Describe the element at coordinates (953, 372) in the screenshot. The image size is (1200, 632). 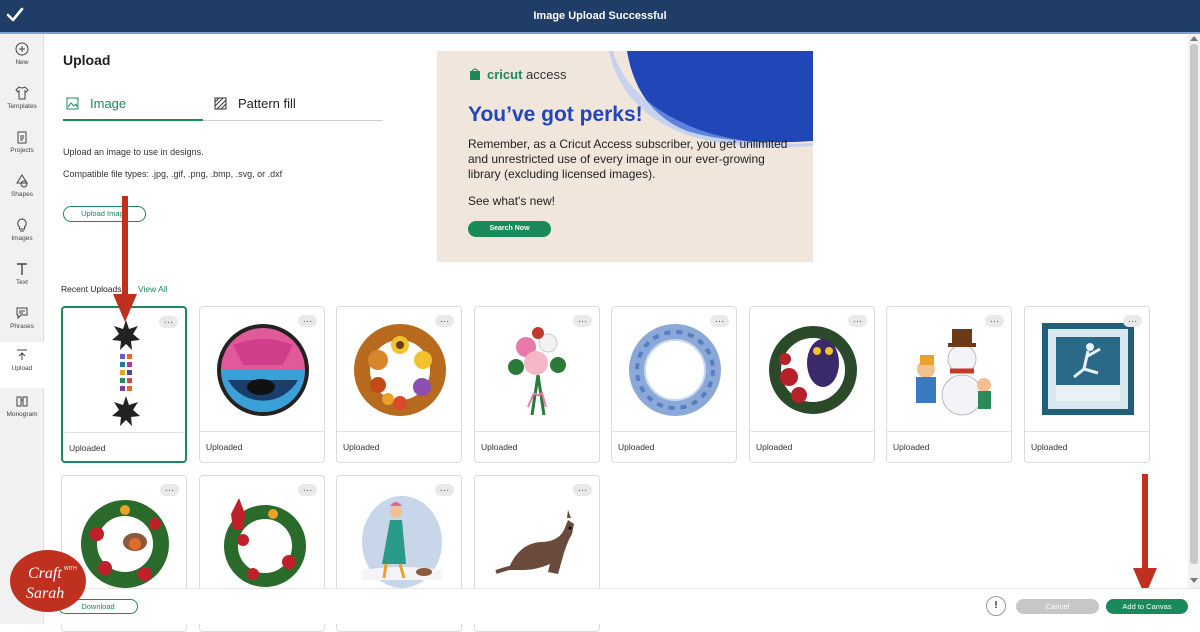
I see `snowman-kids-image` at that location.